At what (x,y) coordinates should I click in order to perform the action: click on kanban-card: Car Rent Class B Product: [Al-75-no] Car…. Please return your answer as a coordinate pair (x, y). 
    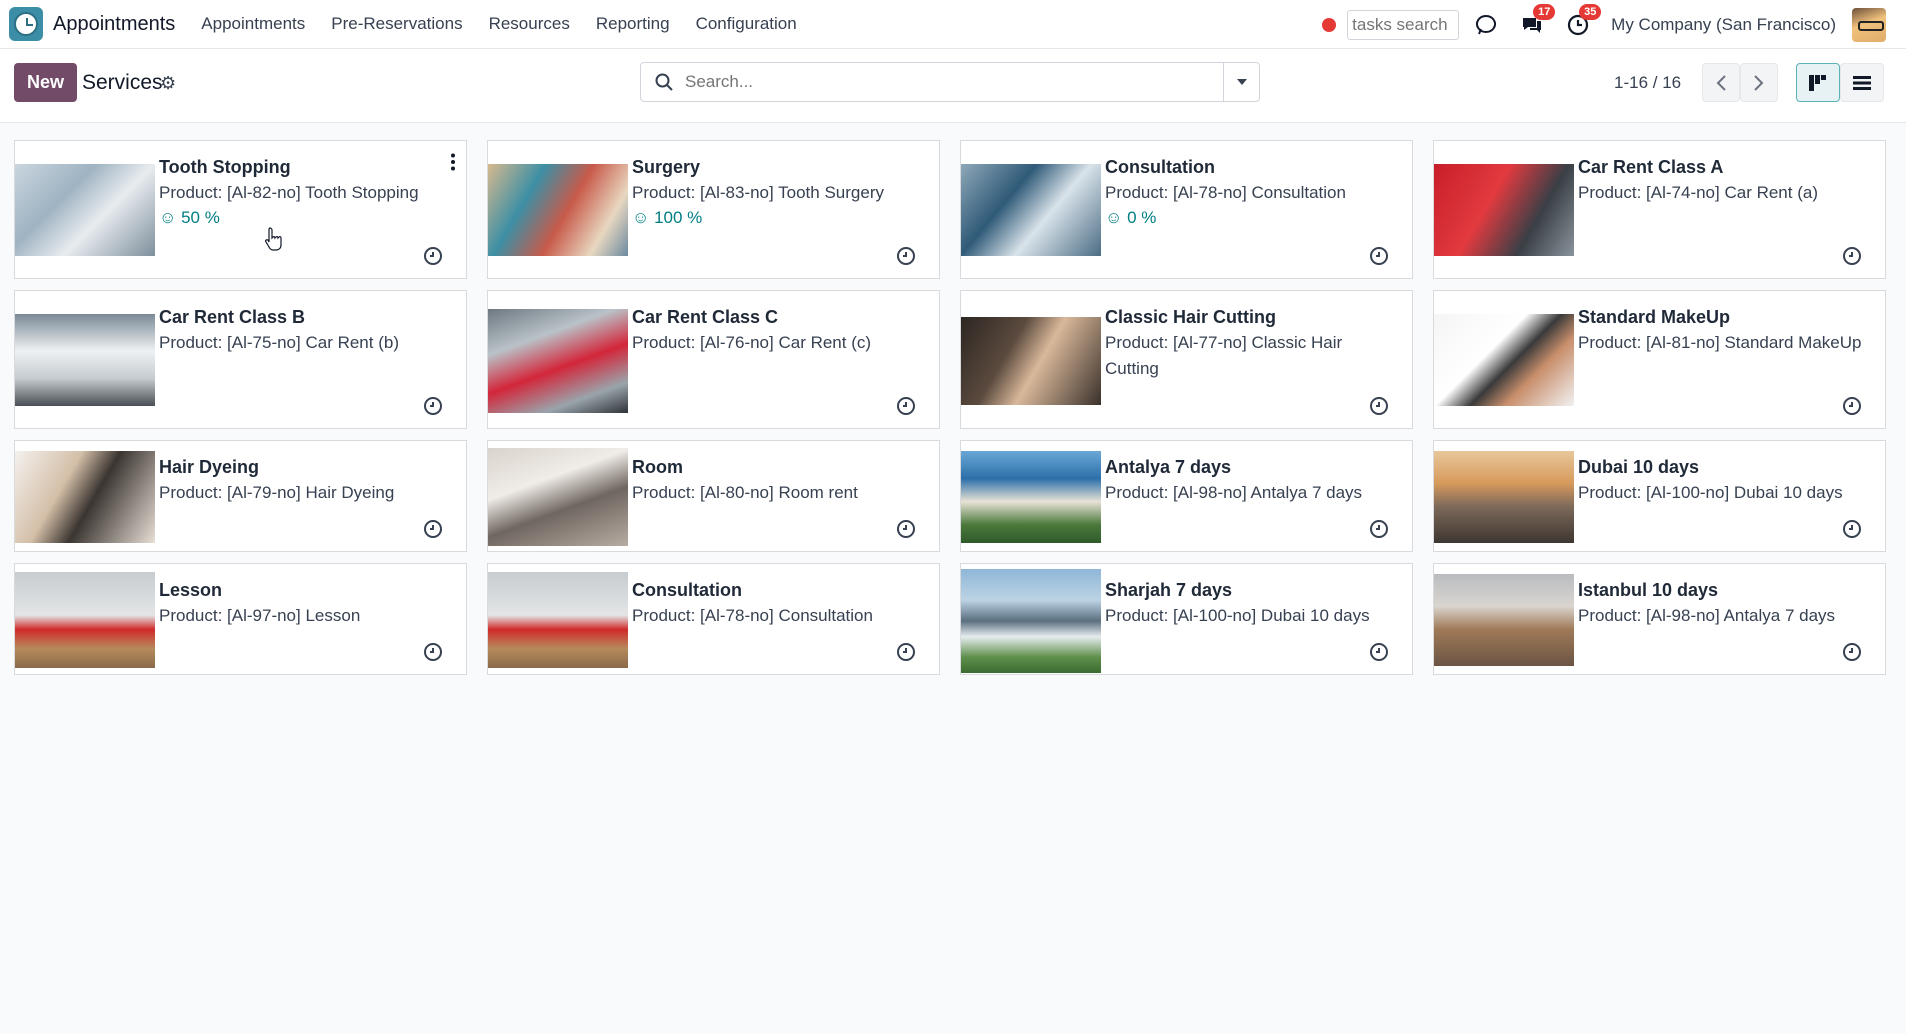
    Looking at the image, I should click on (240, 359).